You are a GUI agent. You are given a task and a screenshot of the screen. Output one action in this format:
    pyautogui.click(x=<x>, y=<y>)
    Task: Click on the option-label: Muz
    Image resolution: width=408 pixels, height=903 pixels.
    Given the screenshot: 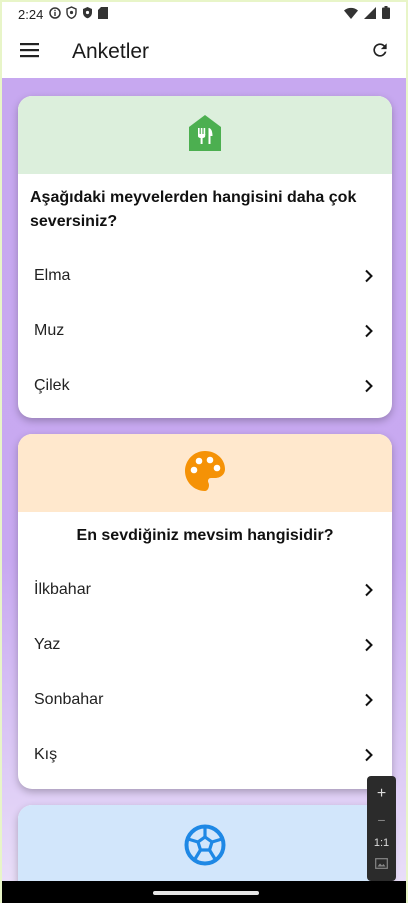 What is the action you would take?
    pyautogui.click(x=49, y=330)
    